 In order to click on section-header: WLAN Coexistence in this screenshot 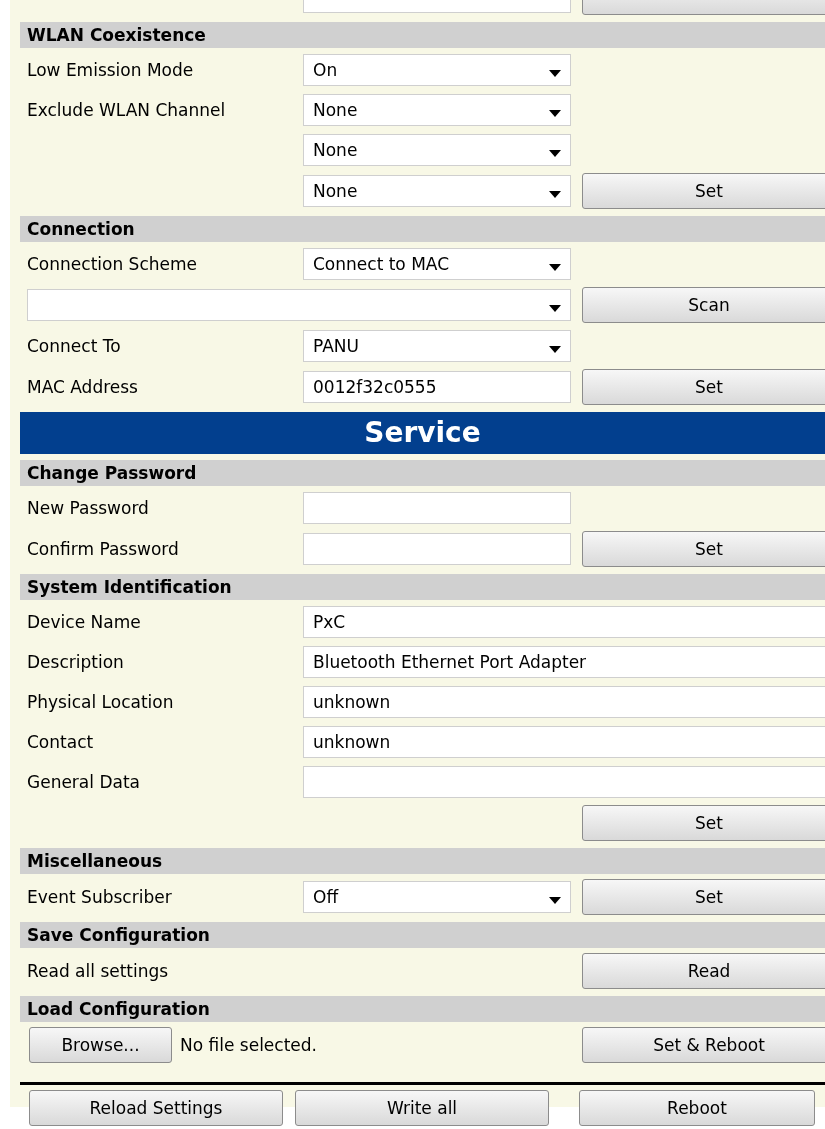, I will do `click(422, 35)`.